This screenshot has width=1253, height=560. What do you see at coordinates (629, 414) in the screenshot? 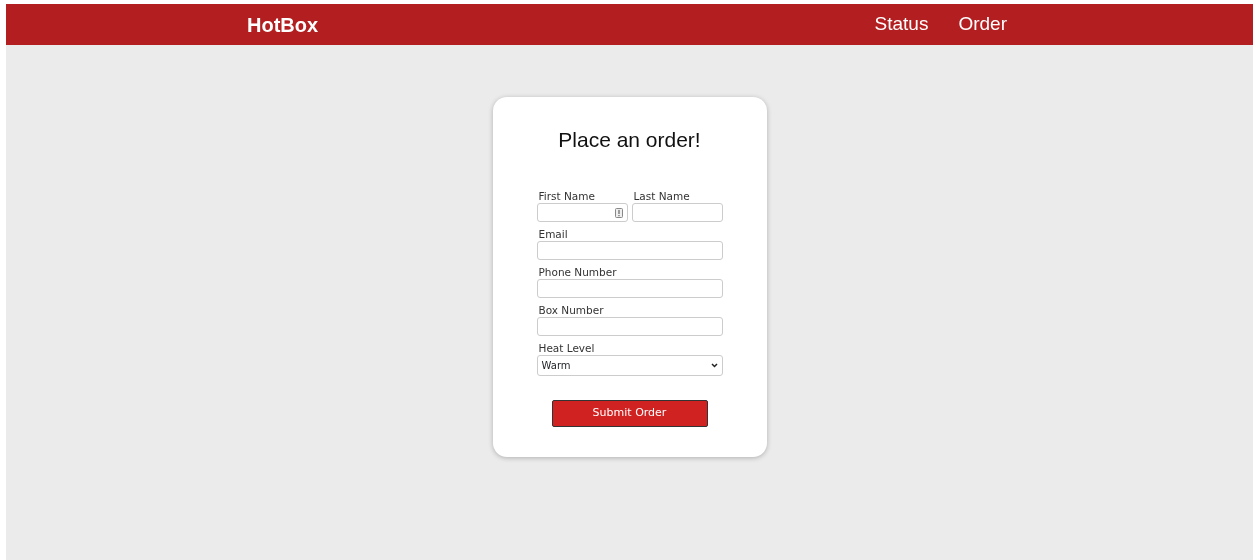
I see `submit-button: Submit Order` at bounding box center [629, 414].